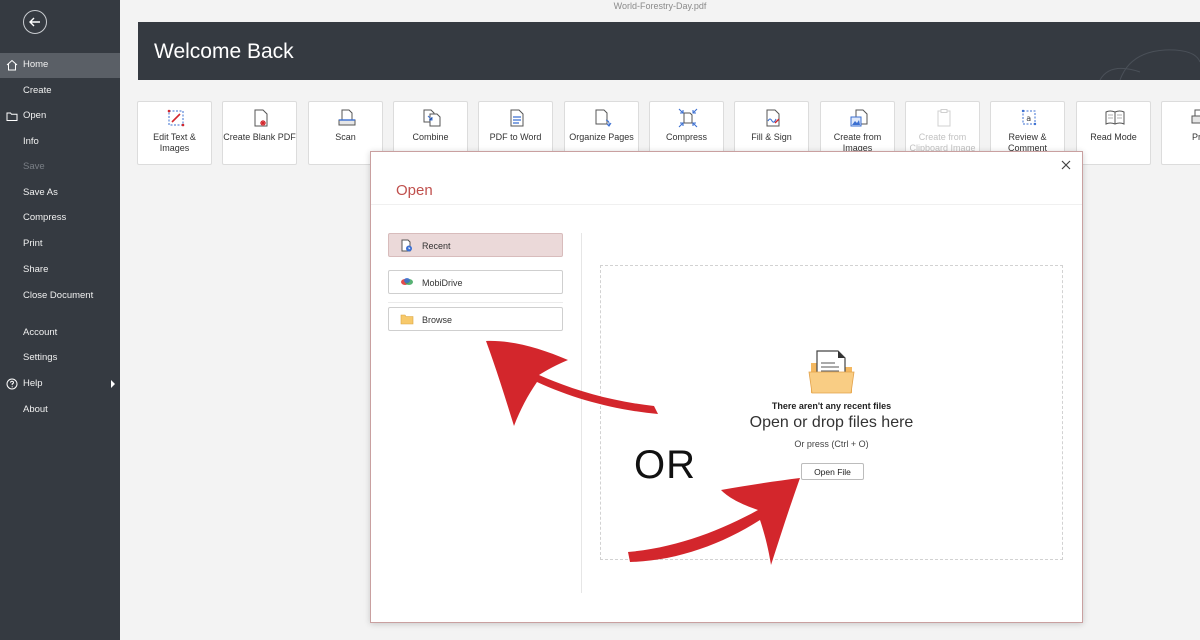 The width and height of the screenshot is (1200, 640). I want to click on sidebar-item-open: Open, so click(60, 116).